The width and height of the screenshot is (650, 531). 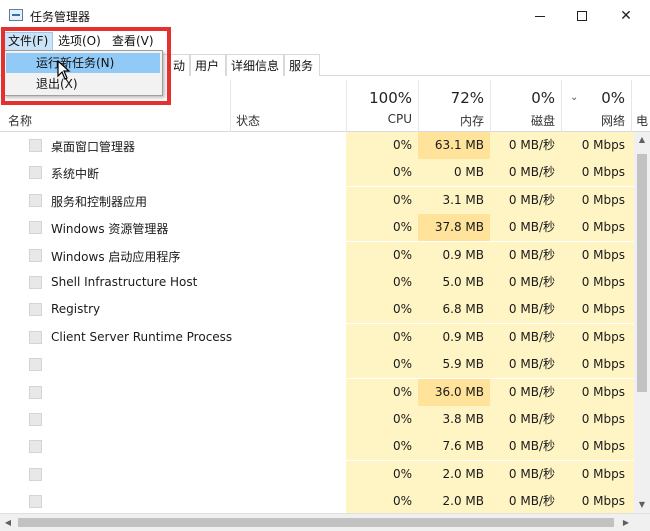 What do you see at coordinates (79, 41) in the screenshot?
I see `menu-options: 选项(O)` at bounding box center [79, 41].